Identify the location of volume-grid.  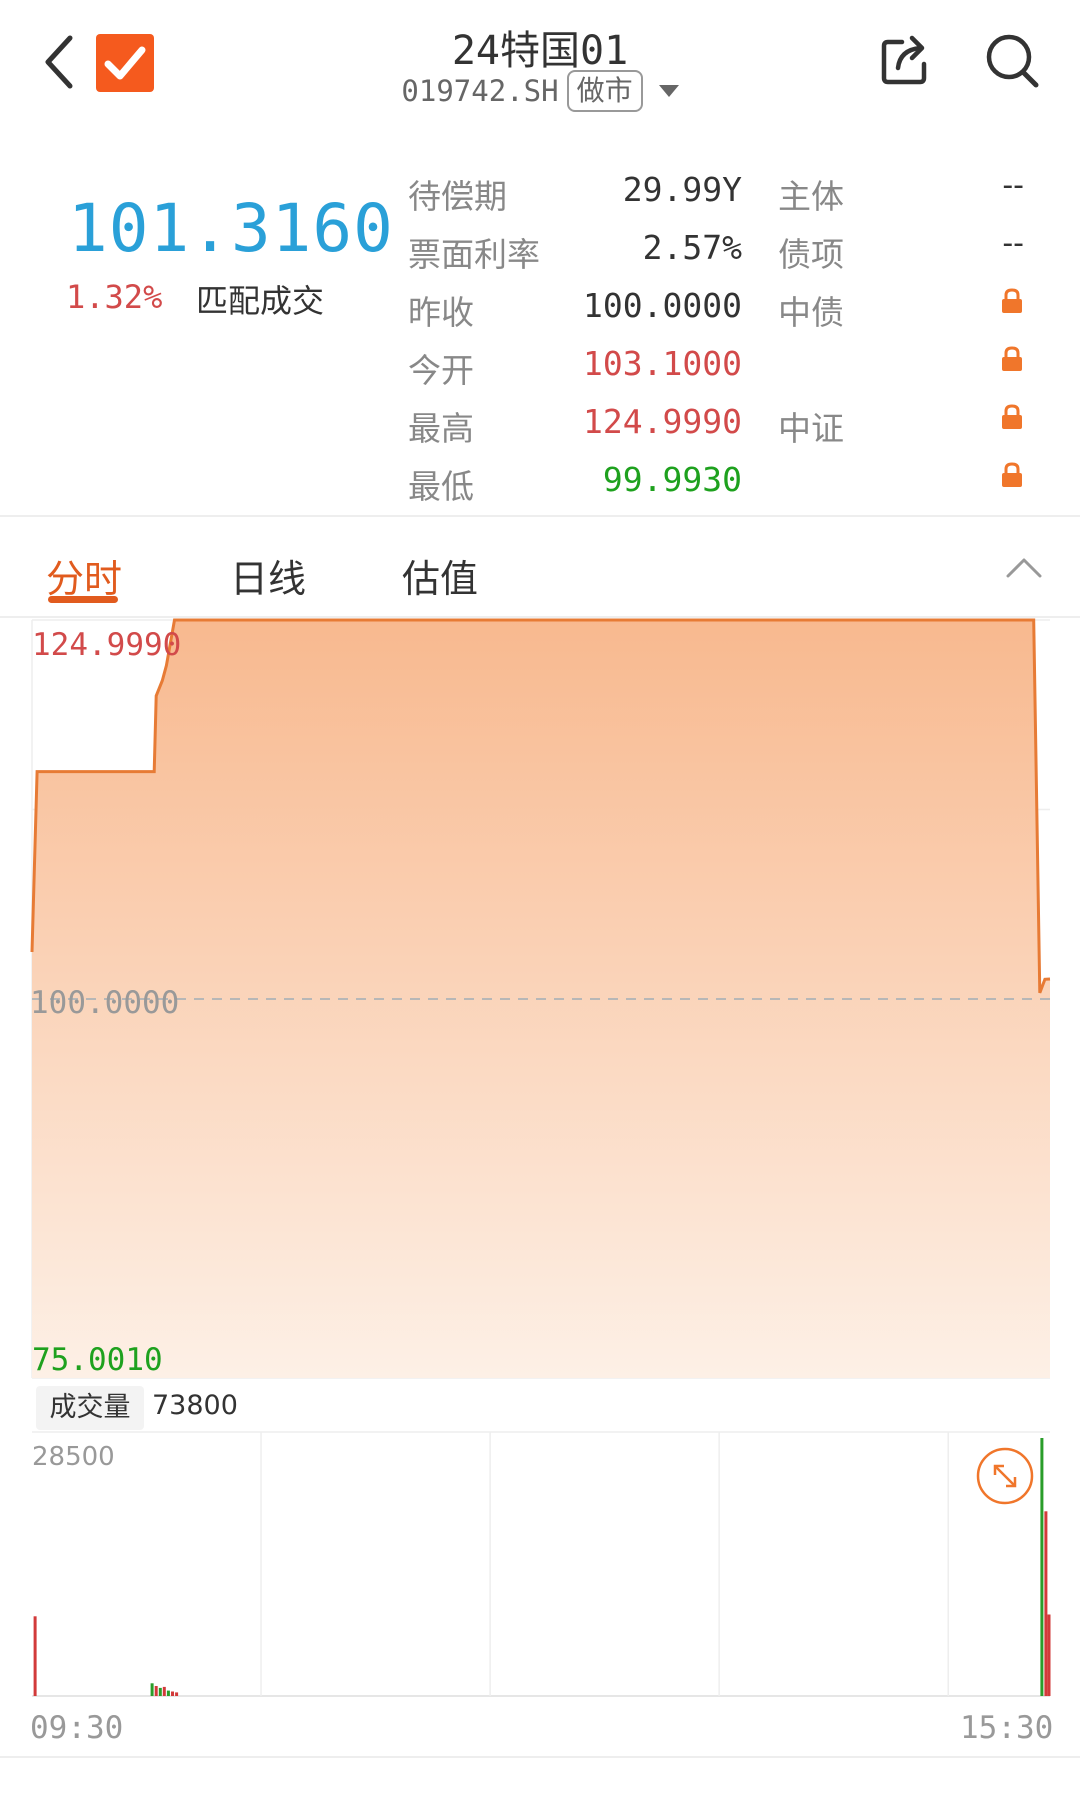
(541, 1564).